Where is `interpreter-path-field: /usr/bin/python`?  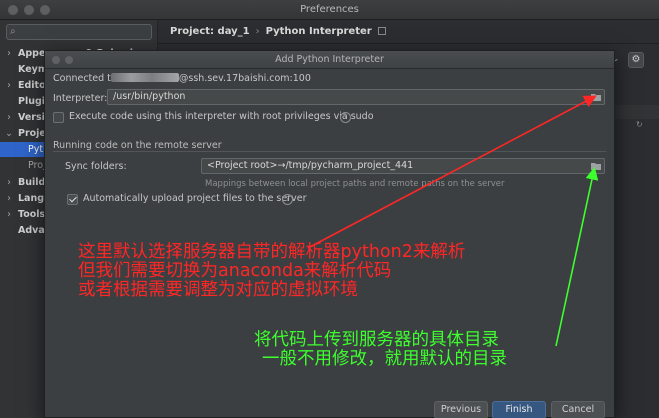
interpreter-path-field: /usr/bin/python is located at coordinates (356, 97).